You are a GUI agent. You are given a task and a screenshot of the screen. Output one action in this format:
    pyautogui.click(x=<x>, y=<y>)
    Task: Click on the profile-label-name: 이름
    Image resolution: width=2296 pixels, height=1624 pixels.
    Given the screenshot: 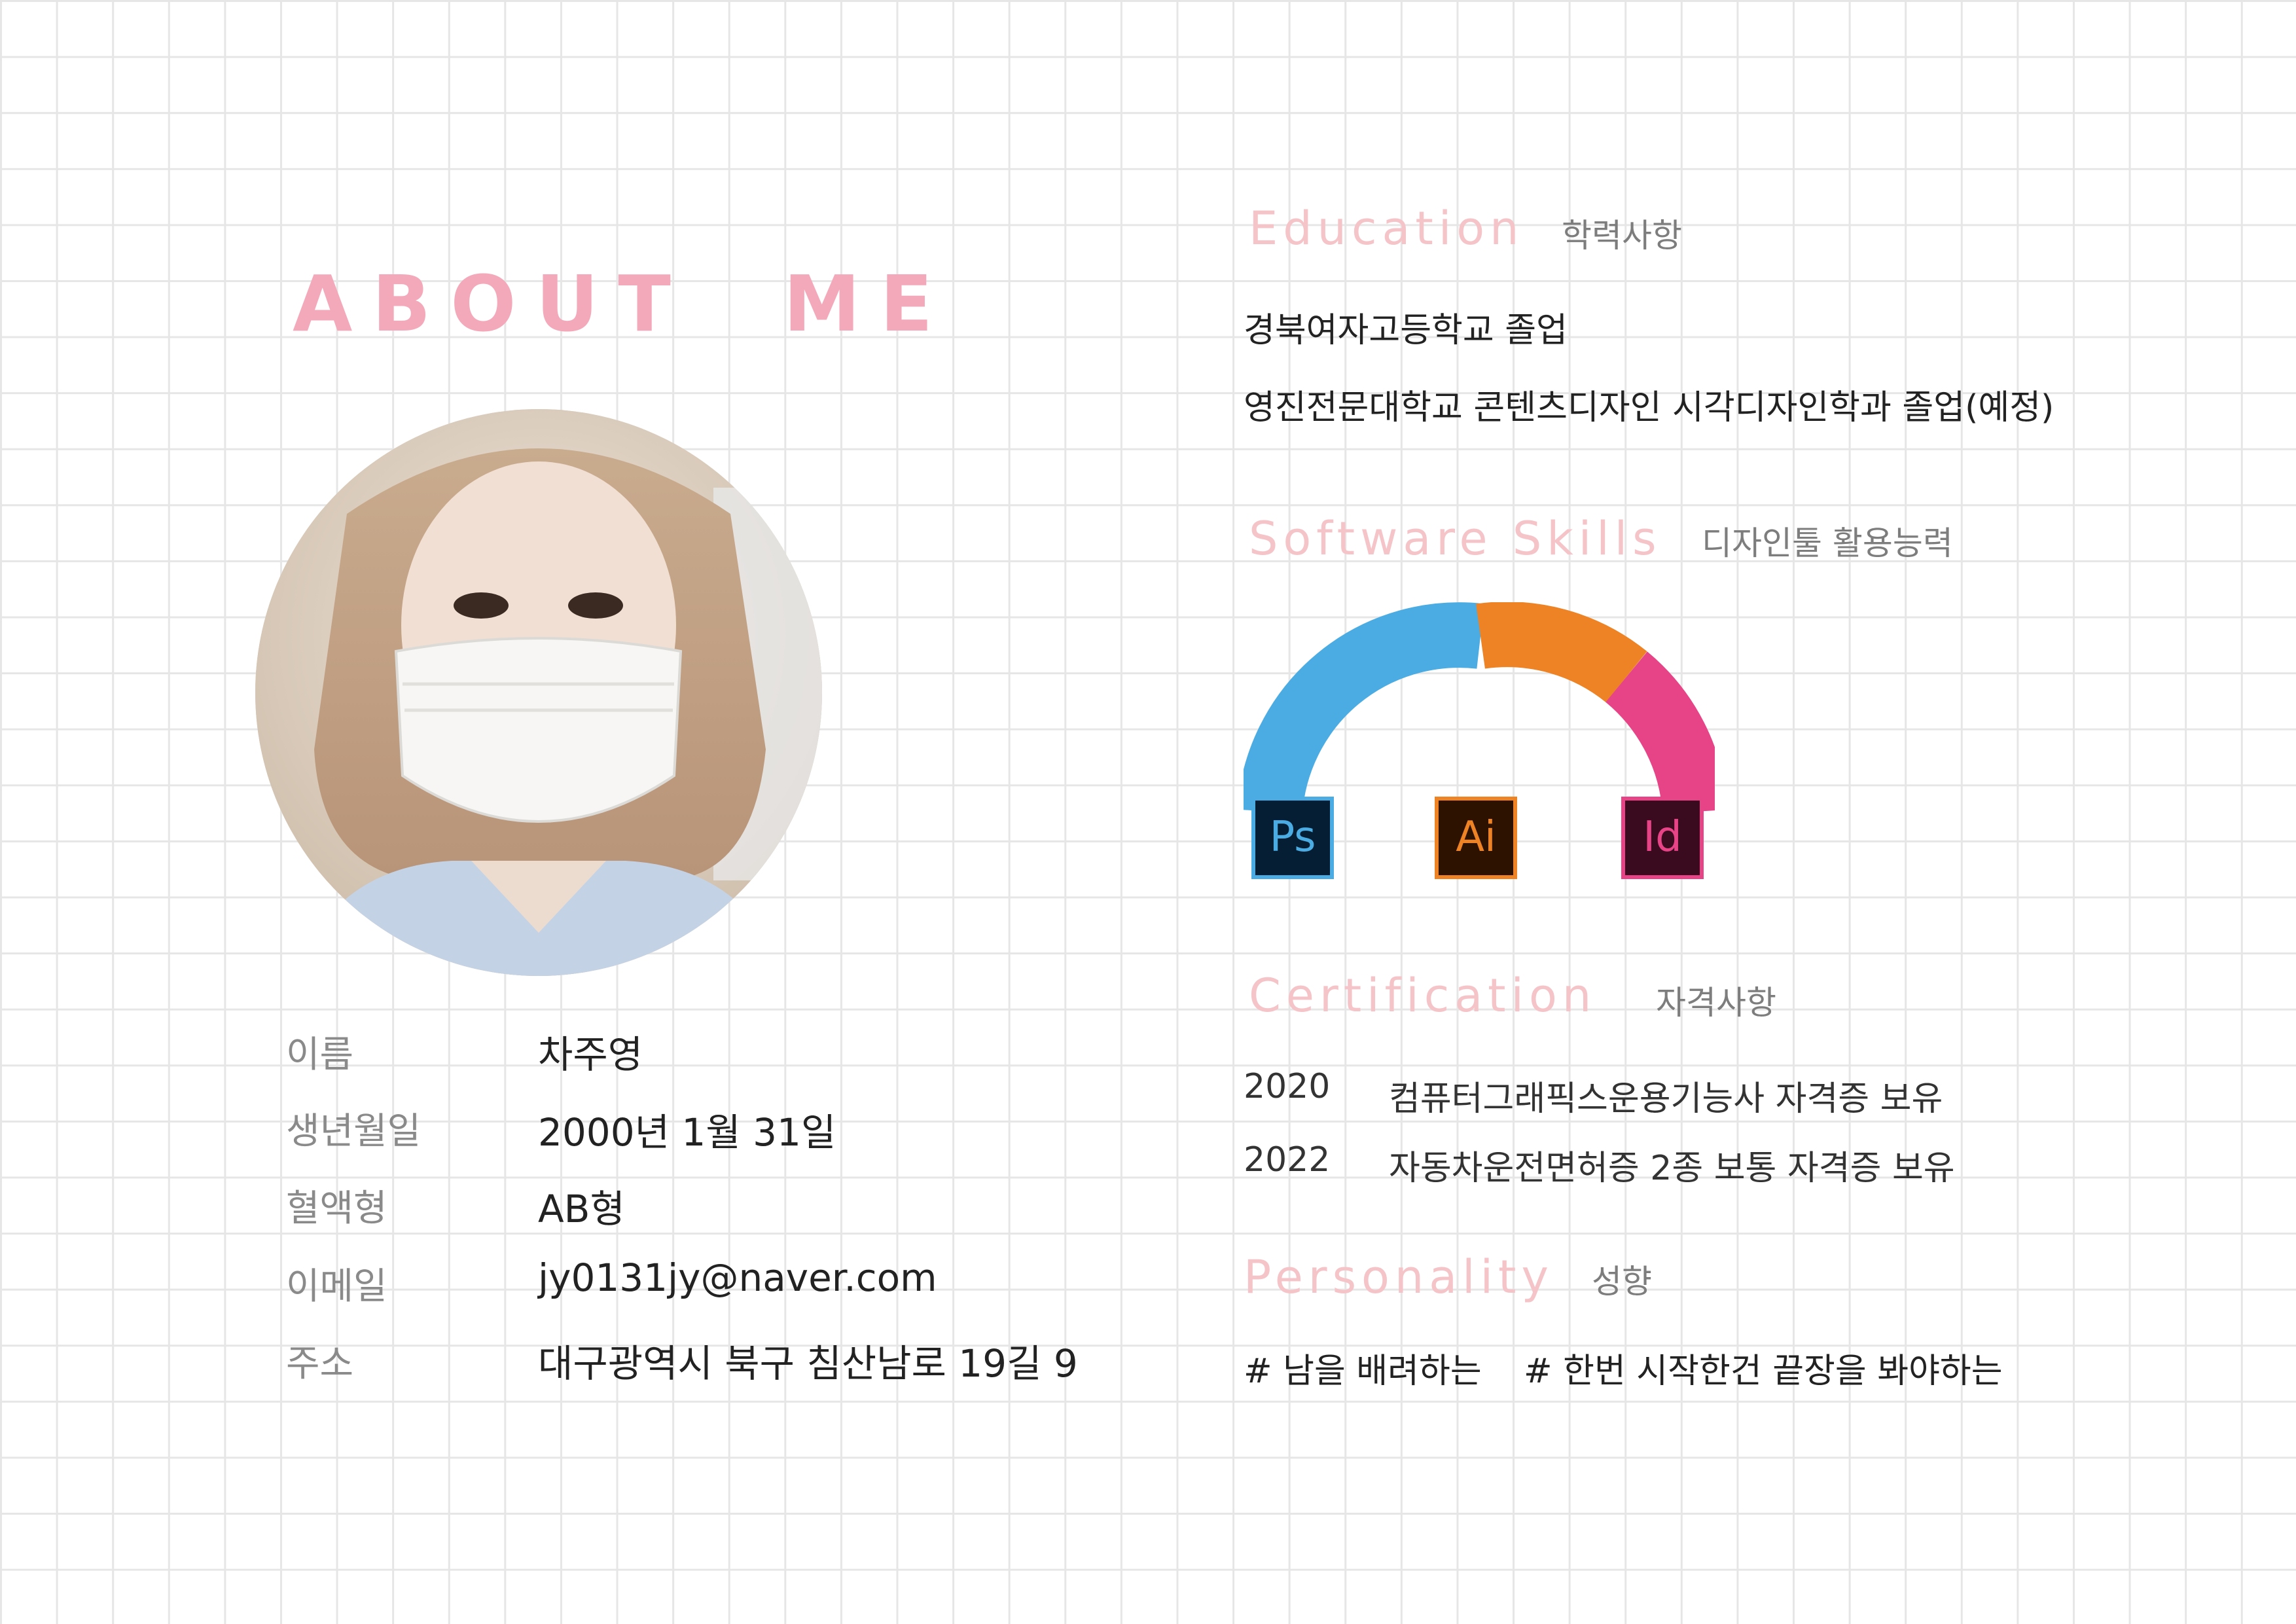 What is the action you would take?
    pyautogui.click(x=320, y=1055)
    